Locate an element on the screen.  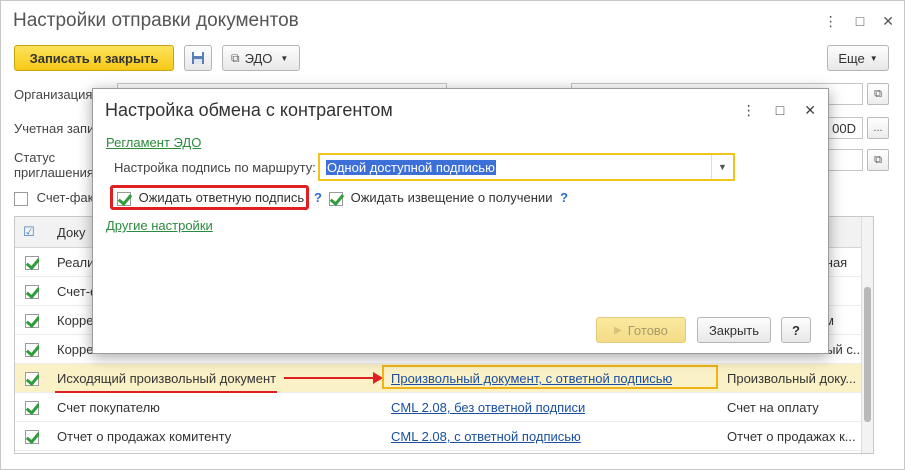
red-box-annotation is located at coordinates (209, 197).